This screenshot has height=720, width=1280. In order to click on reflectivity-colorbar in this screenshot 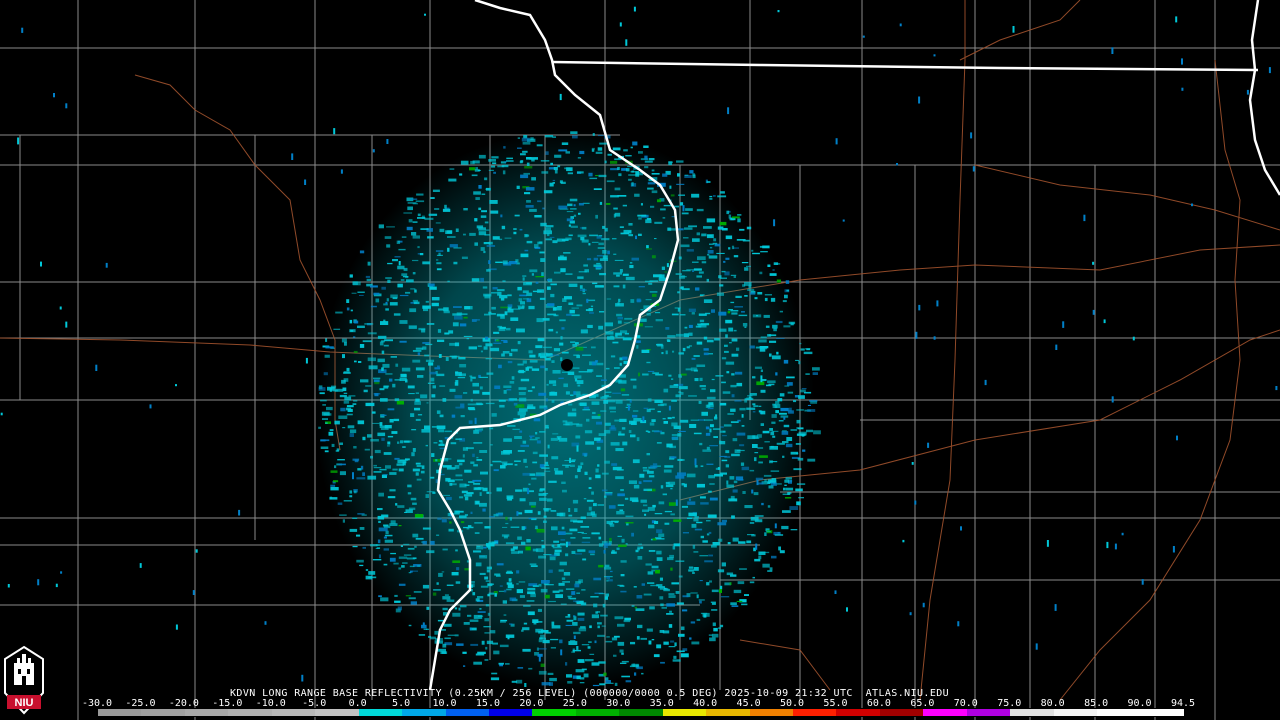, I will do `click(641, 712)`.